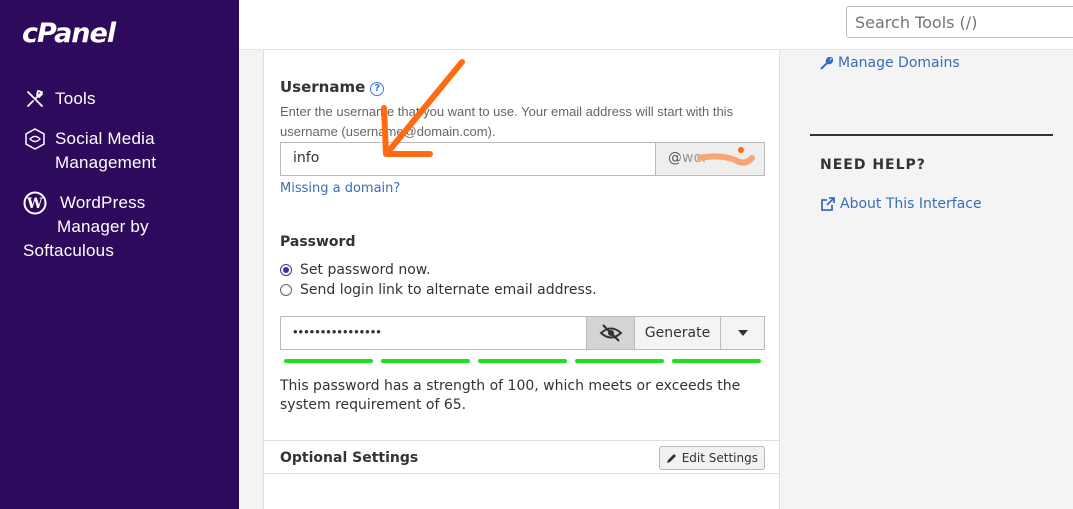 This screenshot has height=509, width=1073. What do you see at coordinates (75, 98) in the screenshot?
I see `sidebar-item-label: Tools` at bounding box center [75, 98].